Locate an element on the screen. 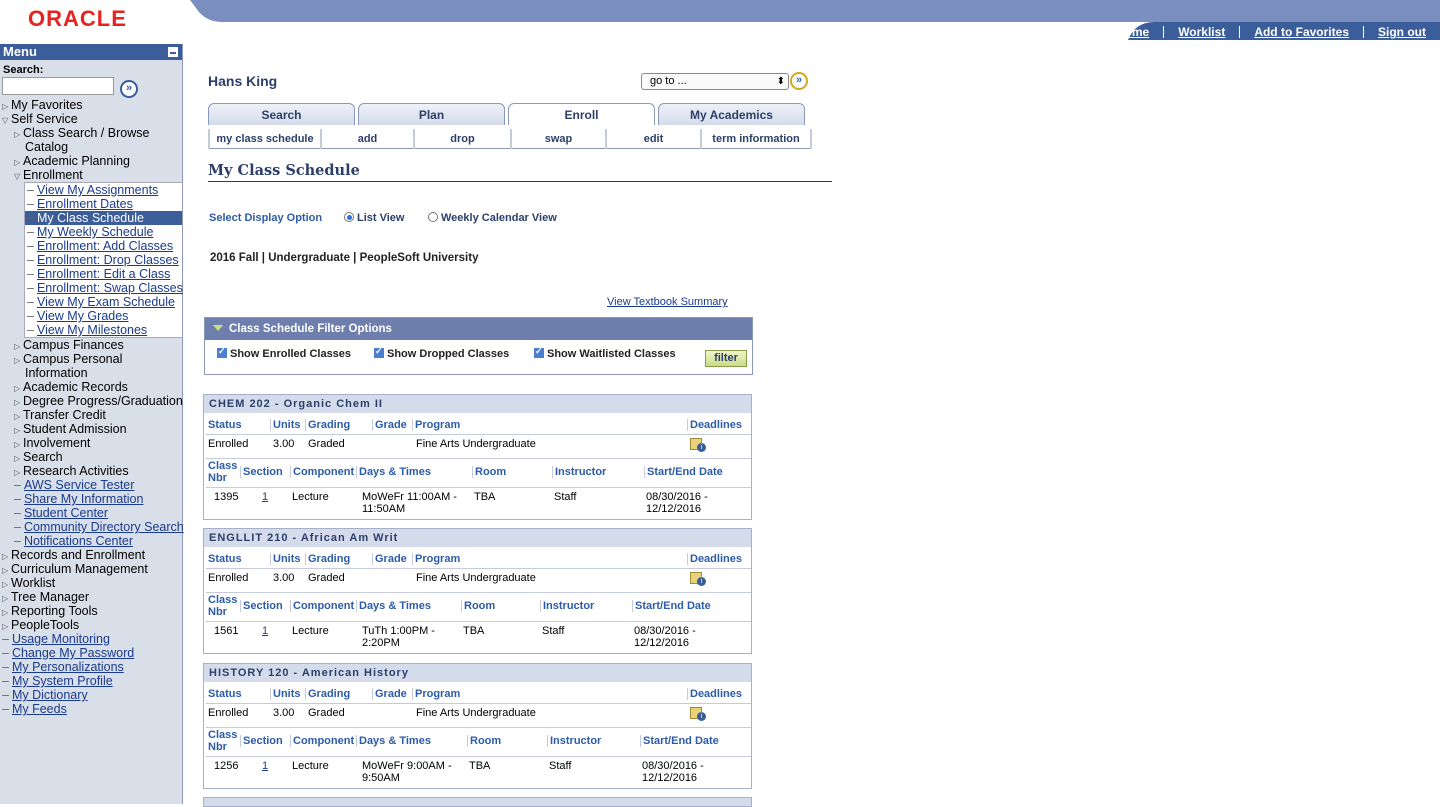 Image resolution: width=1440 pixels, height=807 pixels. menu-item-enrollment: ▽ Enrollment is located at coordinates (91, 175).